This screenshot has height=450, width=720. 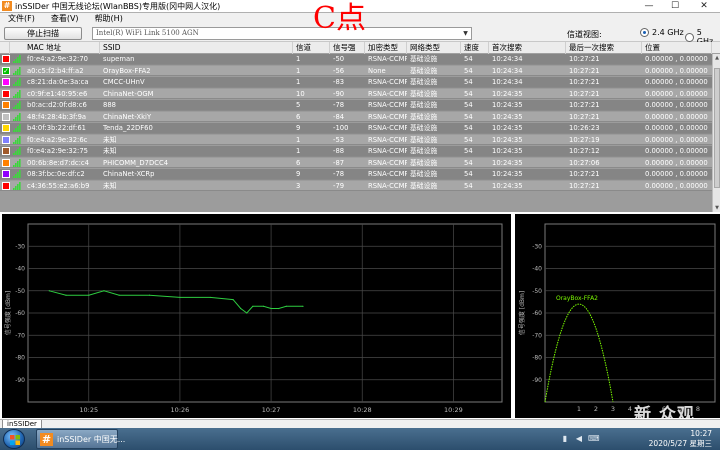 I want to click on radio-unselected-icon, so click(x=689, y=37).